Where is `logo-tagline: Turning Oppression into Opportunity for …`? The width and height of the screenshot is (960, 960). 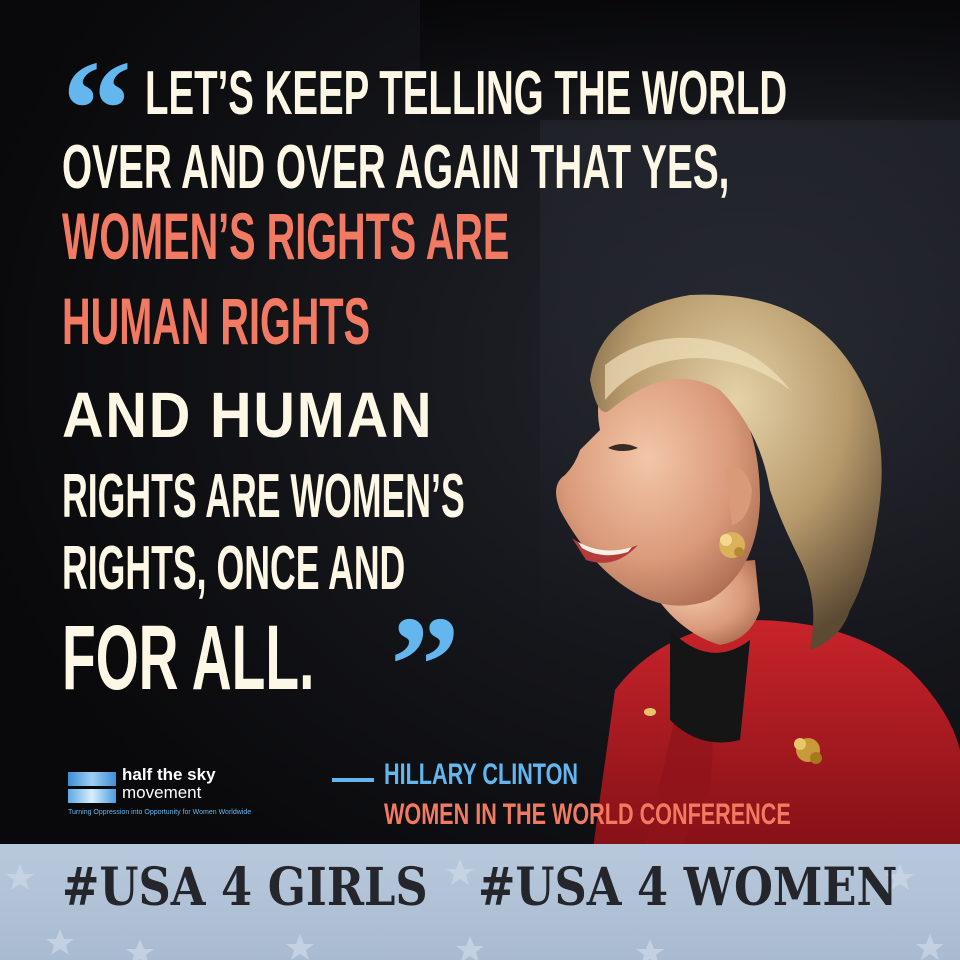
logo-tagline: Turning Oppression into Opportunity for … is located at coordinates (160, 812).